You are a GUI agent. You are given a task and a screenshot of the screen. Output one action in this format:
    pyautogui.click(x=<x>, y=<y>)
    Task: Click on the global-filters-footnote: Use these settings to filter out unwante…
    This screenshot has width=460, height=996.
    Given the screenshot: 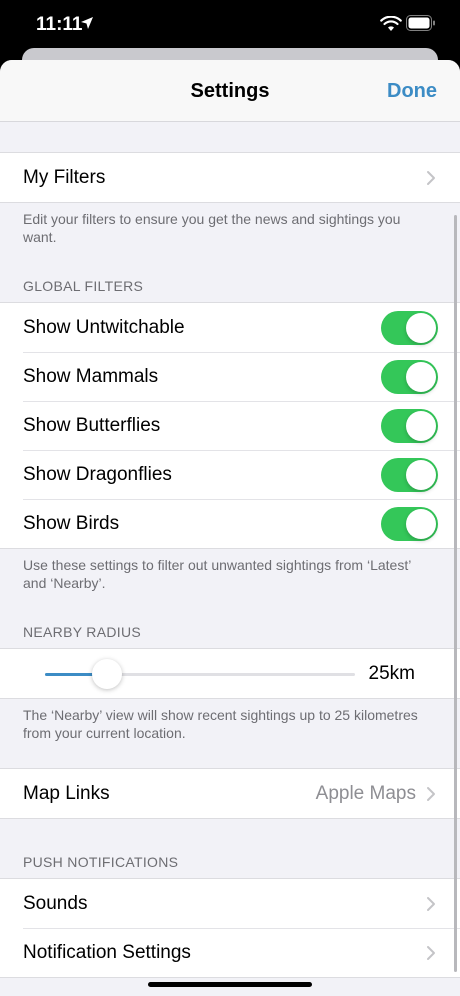 What is the action you would take?
    pyautogui.click(x=217, y=574)
    